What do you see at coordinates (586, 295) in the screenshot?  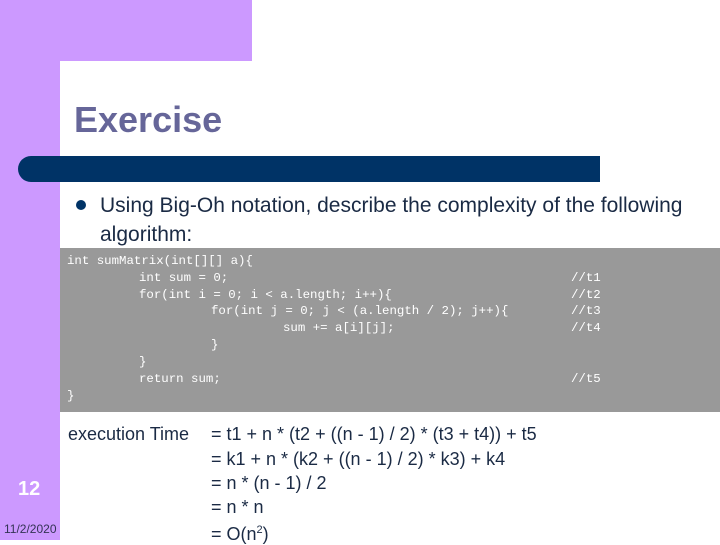 I see `code-comment: //t2` at bounding box center [586, 295].